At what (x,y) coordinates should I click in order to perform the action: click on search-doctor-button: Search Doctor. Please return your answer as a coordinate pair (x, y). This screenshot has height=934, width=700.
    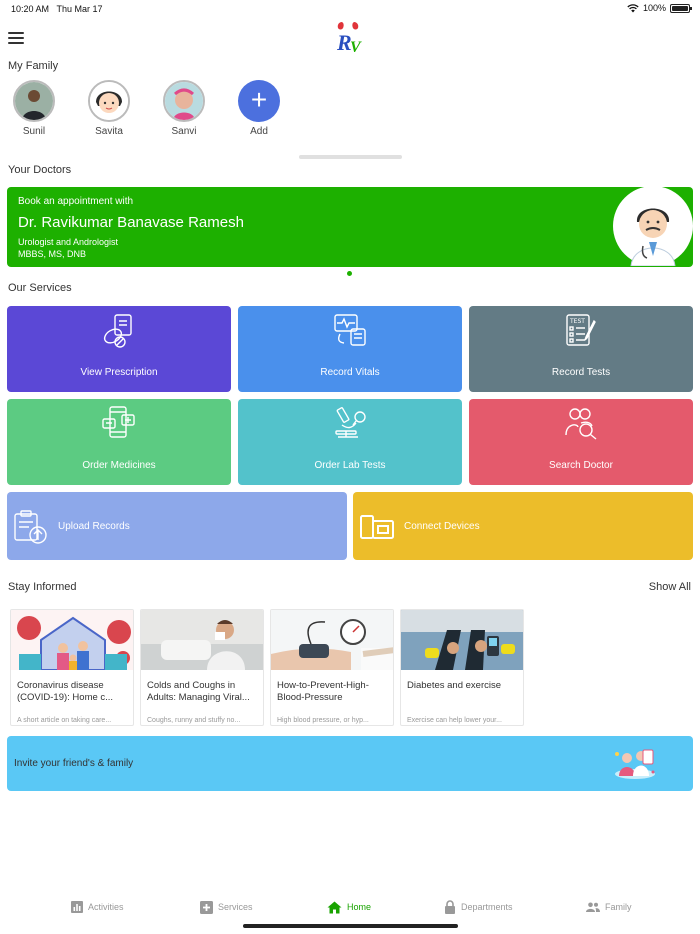
    Looking at the image, I should click on (581, 442).